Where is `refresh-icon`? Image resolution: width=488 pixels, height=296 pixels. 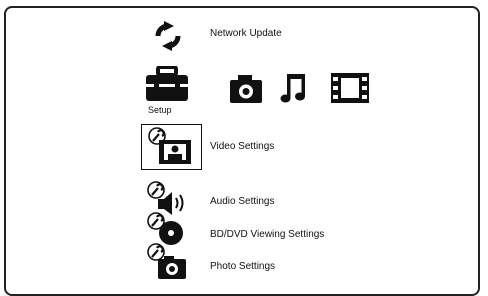
refresh-icon is located at coordinates (168, 36).